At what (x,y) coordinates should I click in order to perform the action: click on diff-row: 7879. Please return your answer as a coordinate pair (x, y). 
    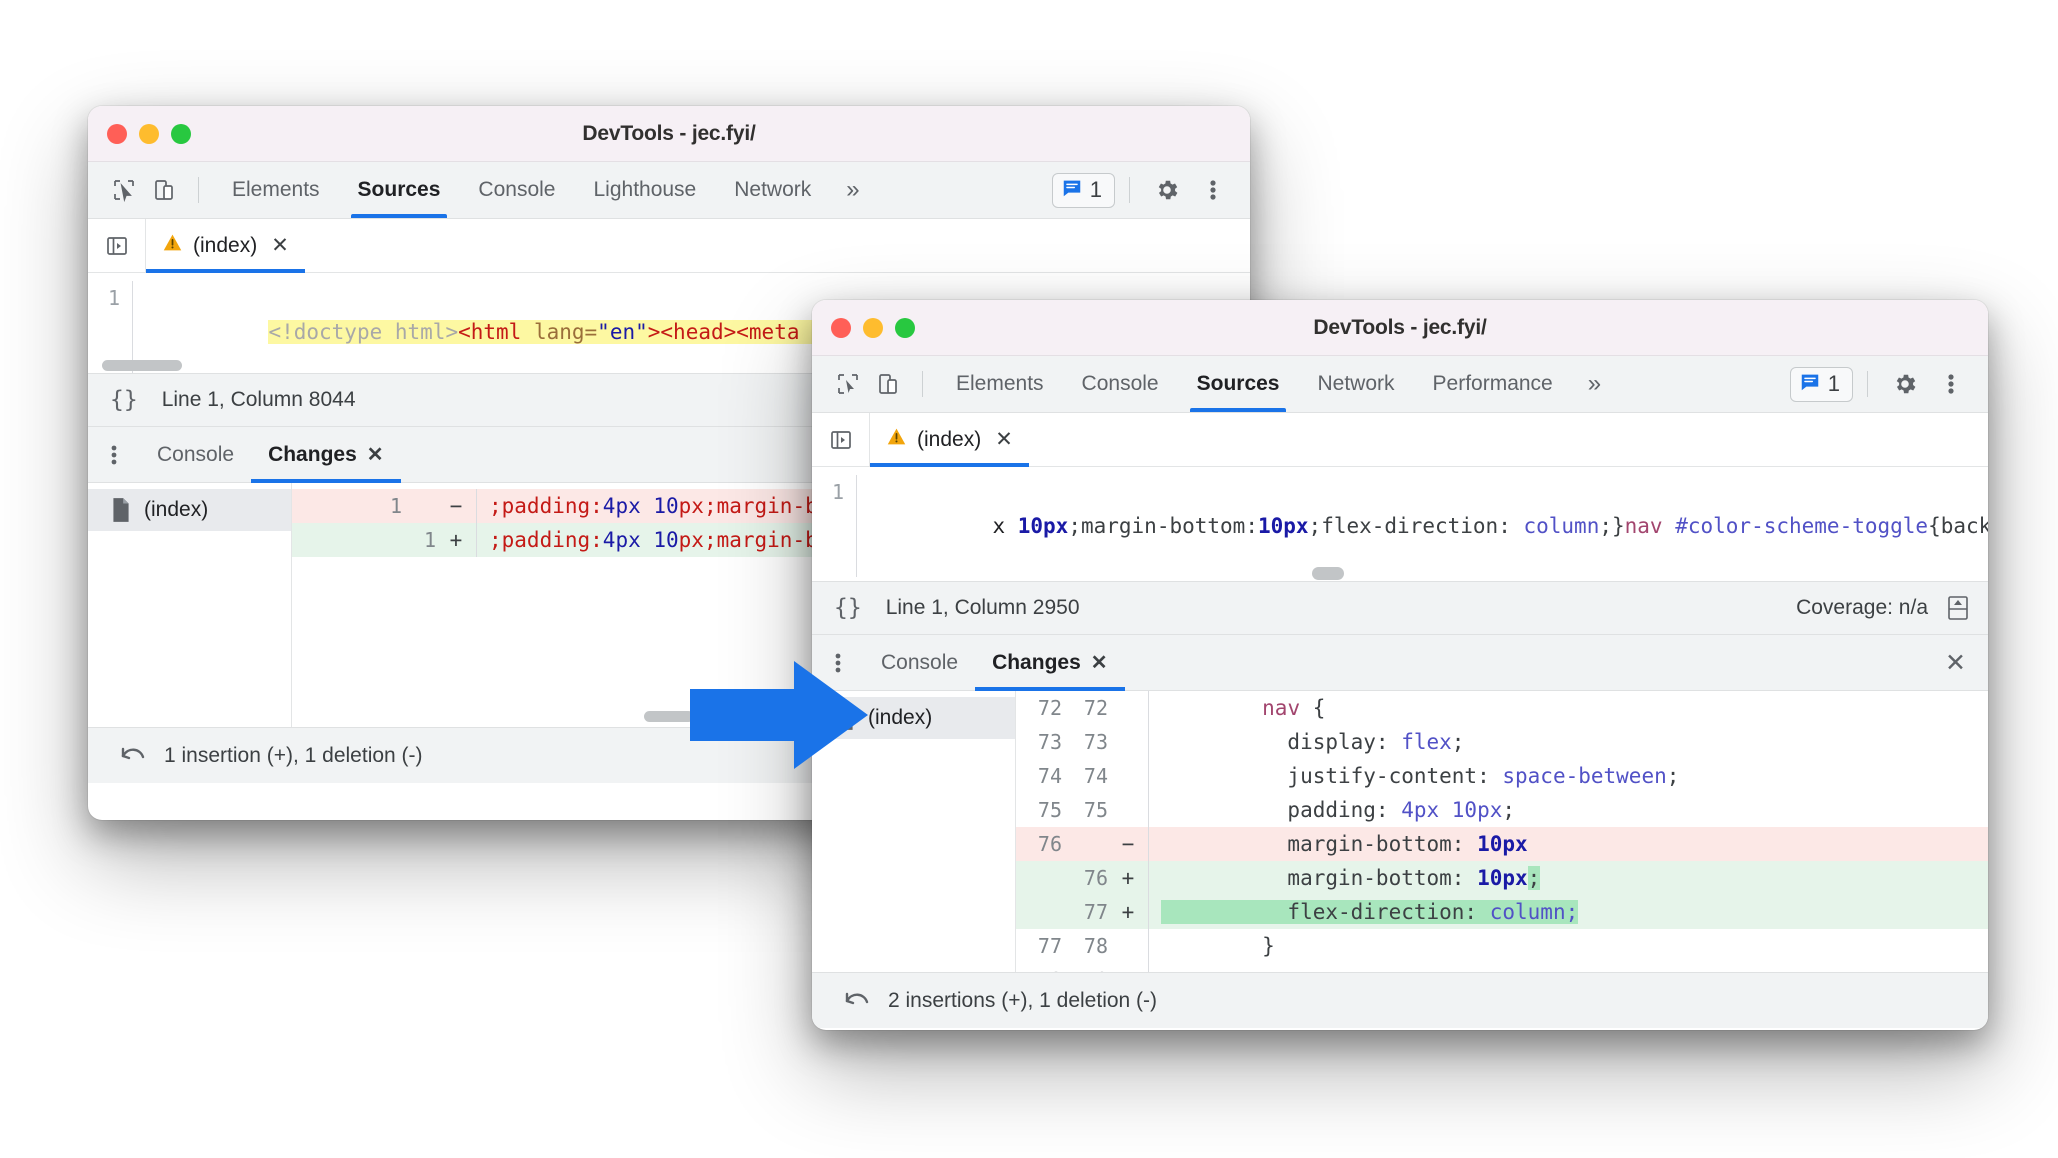
    Looking at the image, I should click on (1502, 967).